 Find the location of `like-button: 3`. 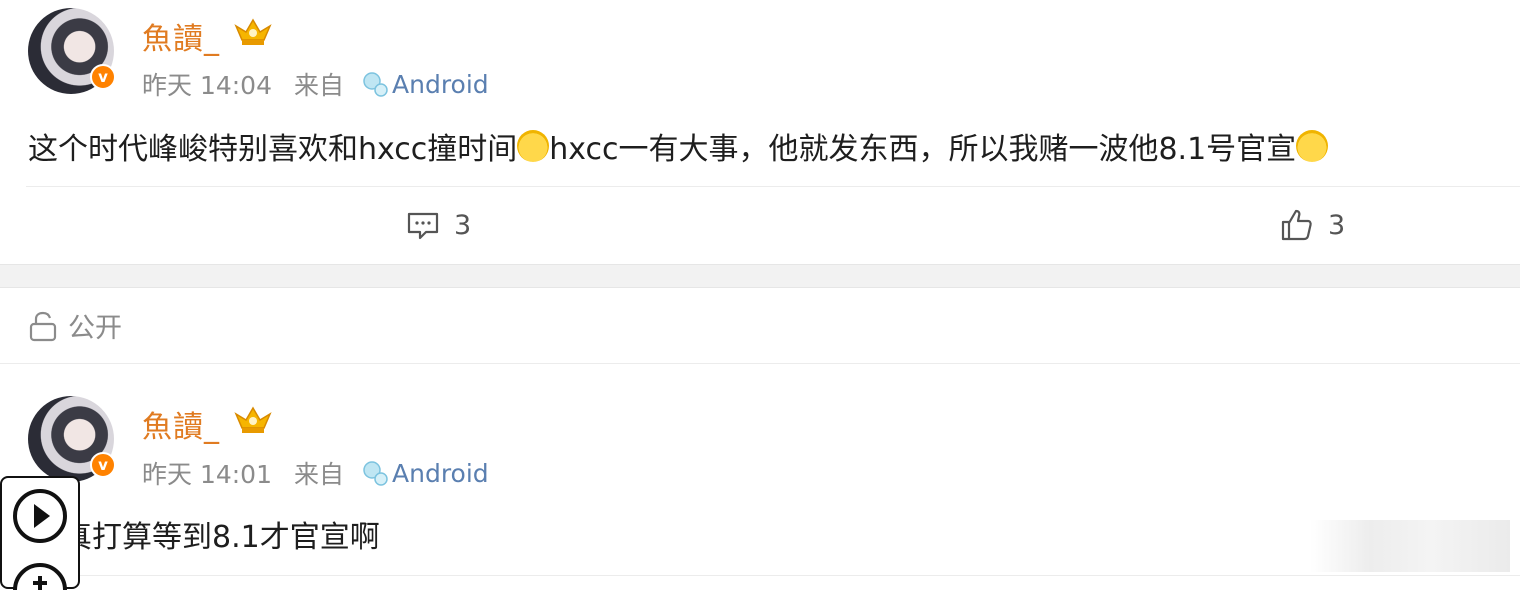

like-button: 3 is located at coordinates (1312, 225).